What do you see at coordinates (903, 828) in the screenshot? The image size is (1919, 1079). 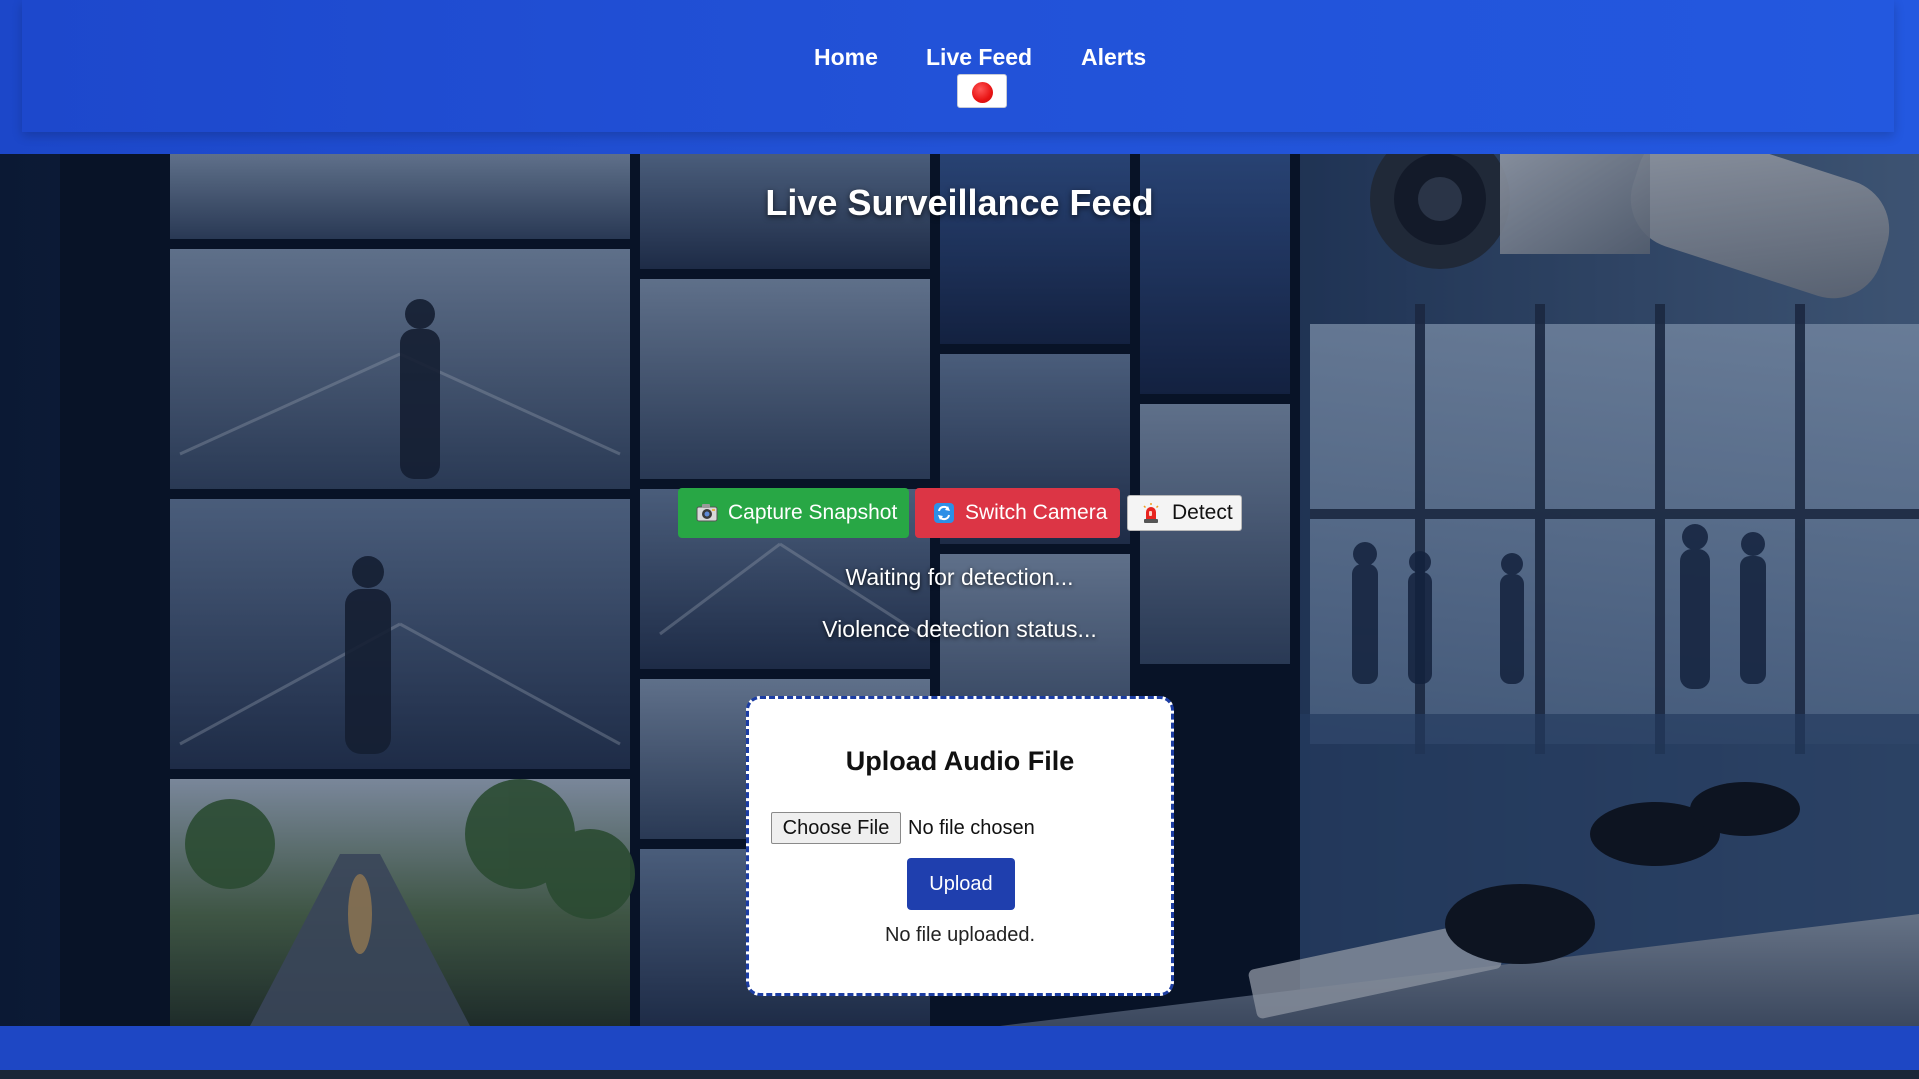 I see `file-input-row: Choose File No file chosen` at bounding box center [903, 828].